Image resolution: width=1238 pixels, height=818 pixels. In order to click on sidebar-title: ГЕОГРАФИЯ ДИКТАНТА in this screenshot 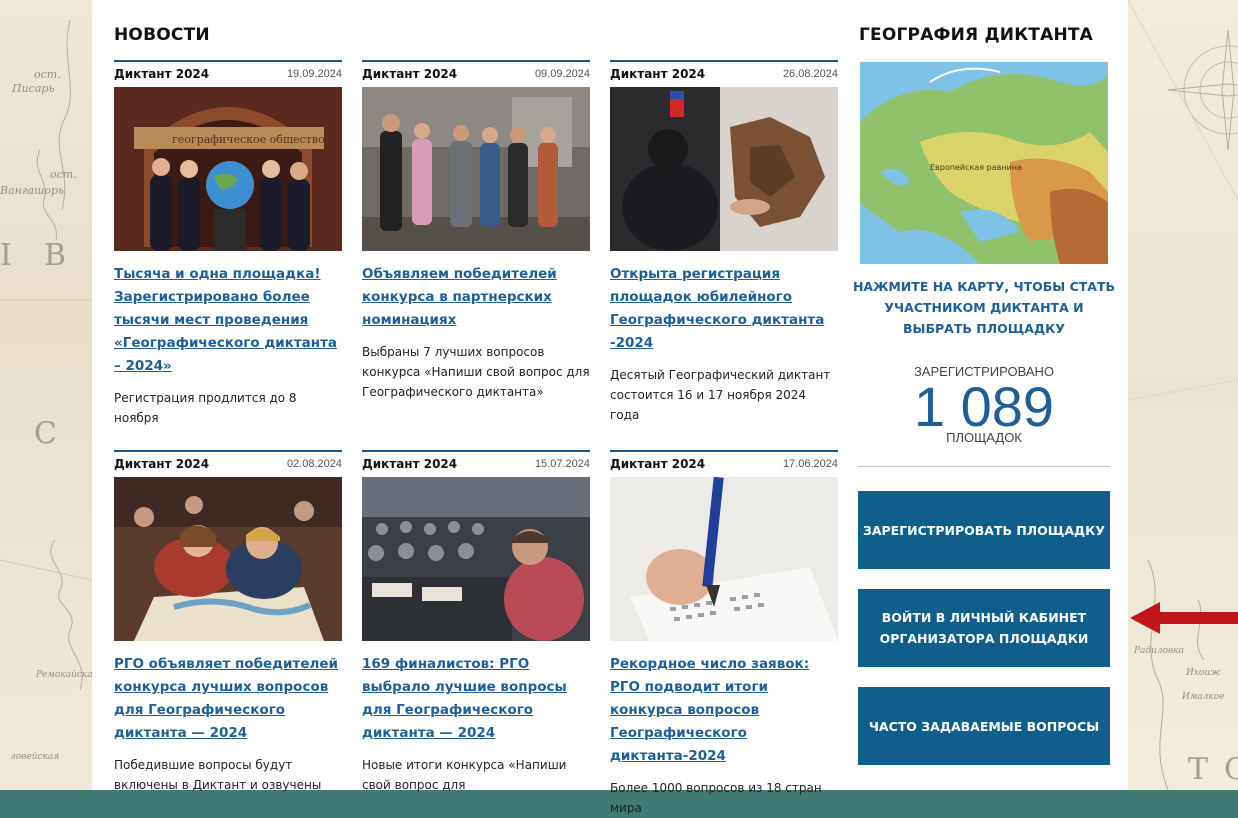, I will do `click(976, 35)`.